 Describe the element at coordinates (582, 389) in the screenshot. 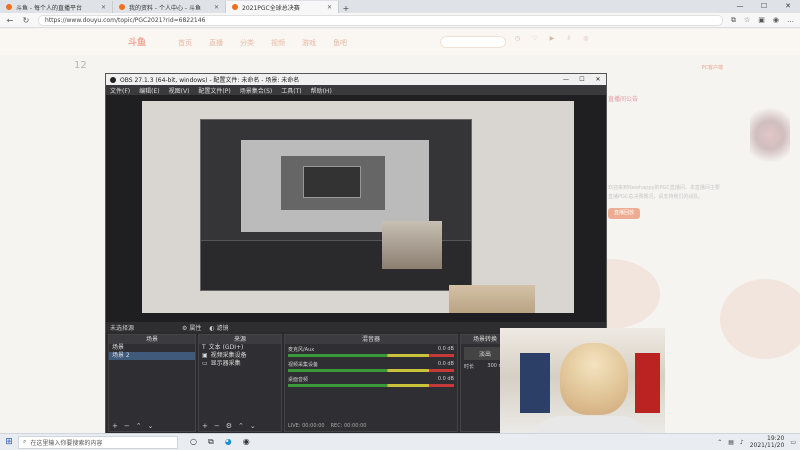

I see `webcam-overlay` at that location.